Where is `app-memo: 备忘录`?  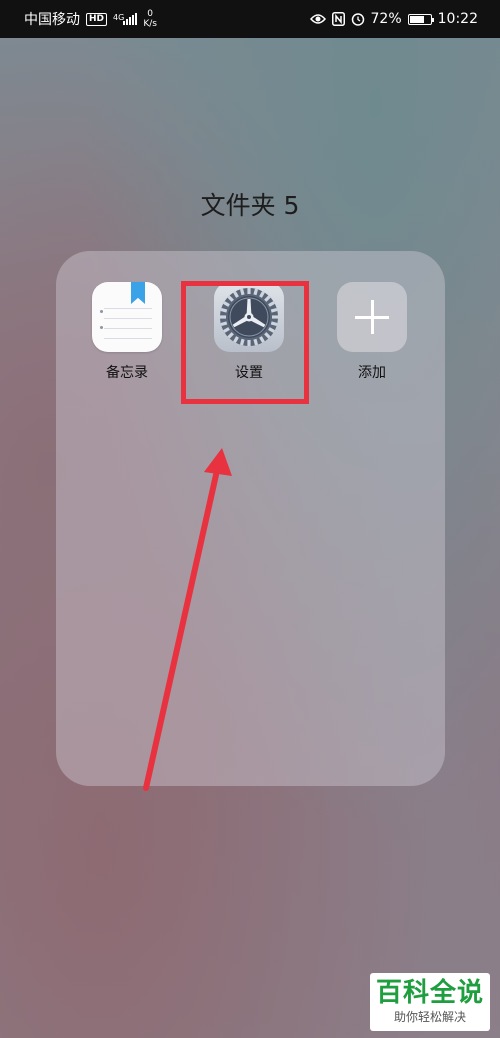 app-memo: 备忘录 is located at coordinates (127, 332).